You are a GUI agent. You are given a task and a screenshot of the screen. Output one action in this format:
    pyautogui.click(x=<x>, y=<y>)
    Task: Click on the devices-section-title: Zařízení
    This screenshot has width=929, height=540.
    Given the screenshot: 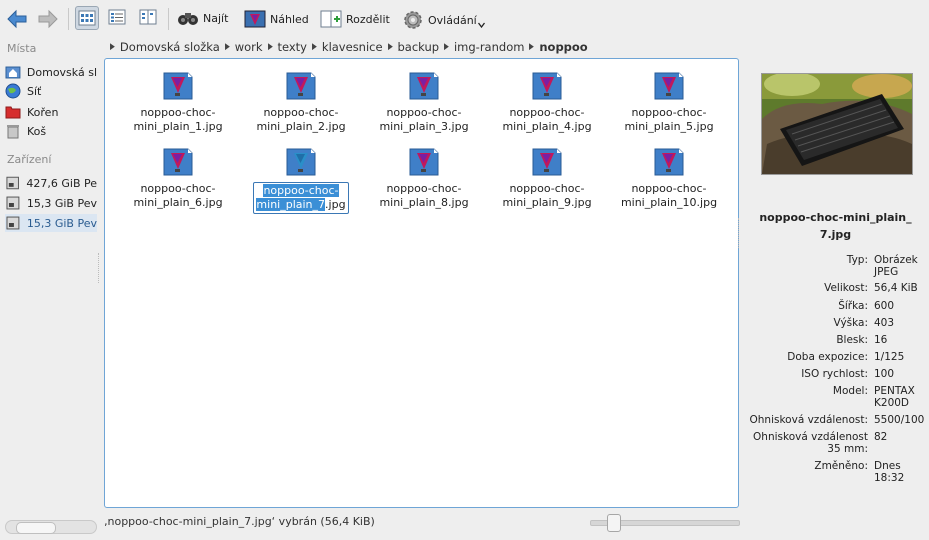 What is the action you would take?
    pyautogui.click(x=29, y=159)
    